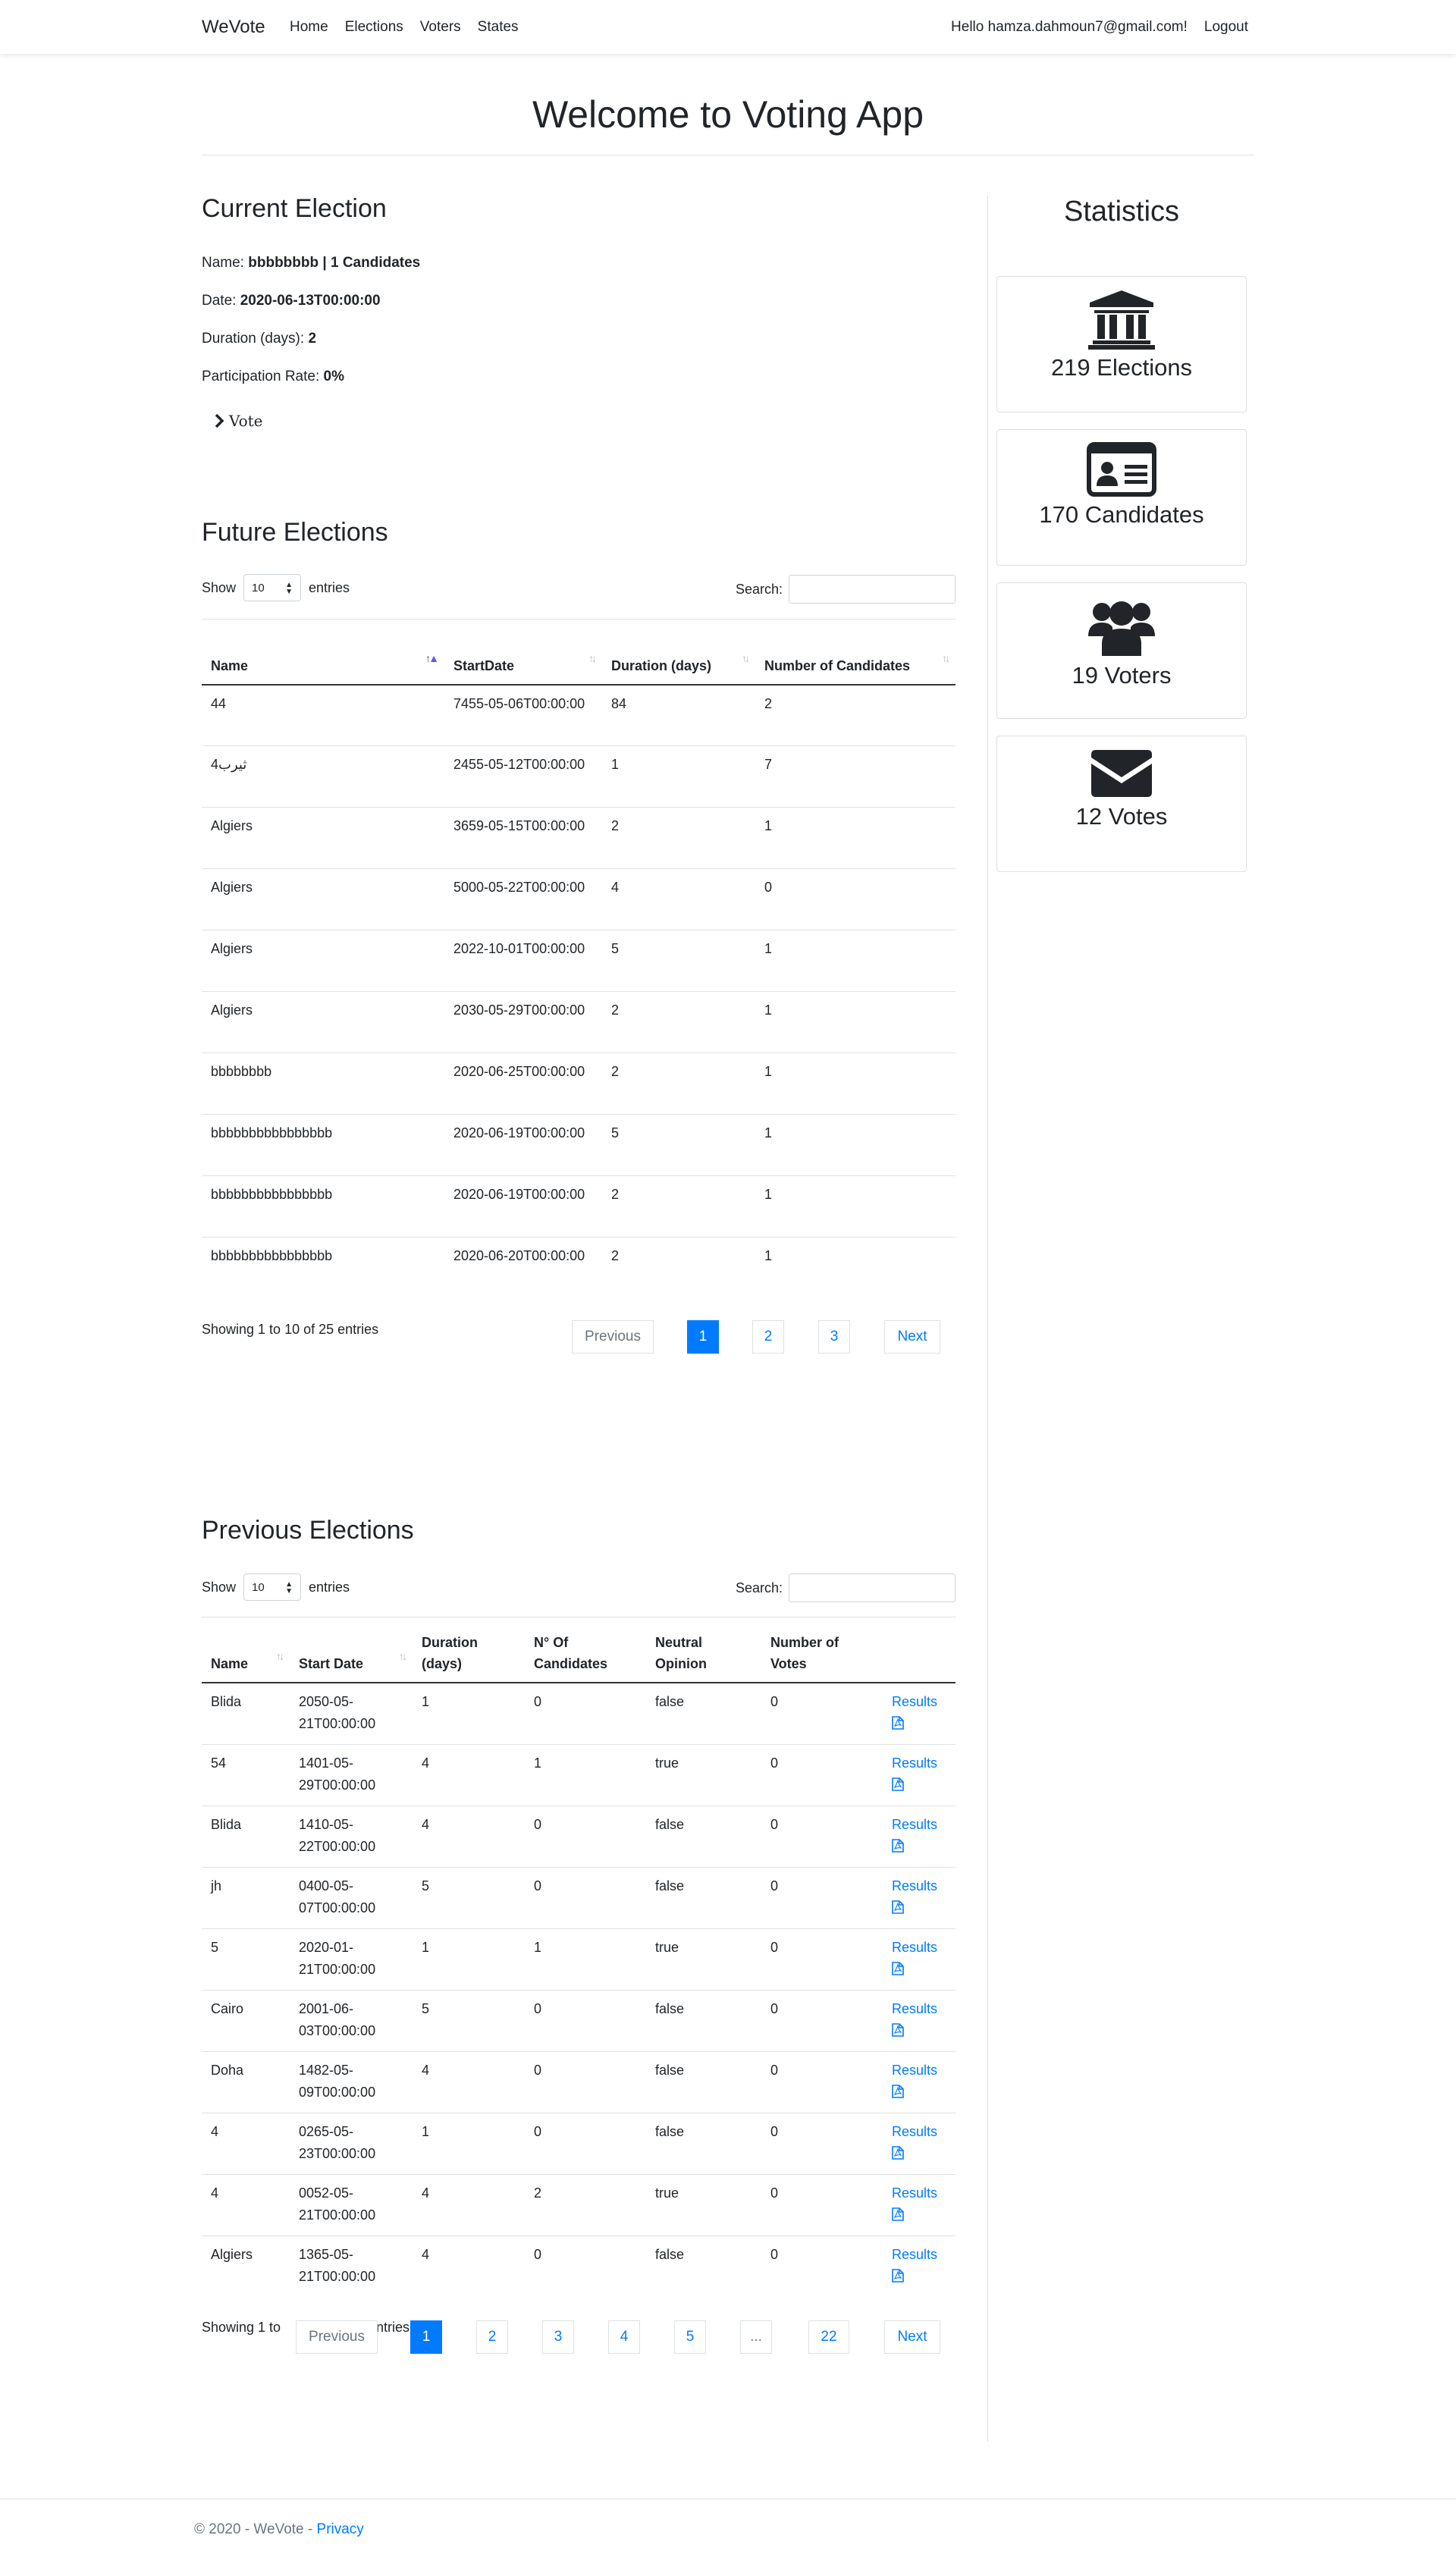 Image resolution: width=1456 pixels, height=2557 pixels. I want to click on sort-icon: ↑↓, so click(280, 1655).